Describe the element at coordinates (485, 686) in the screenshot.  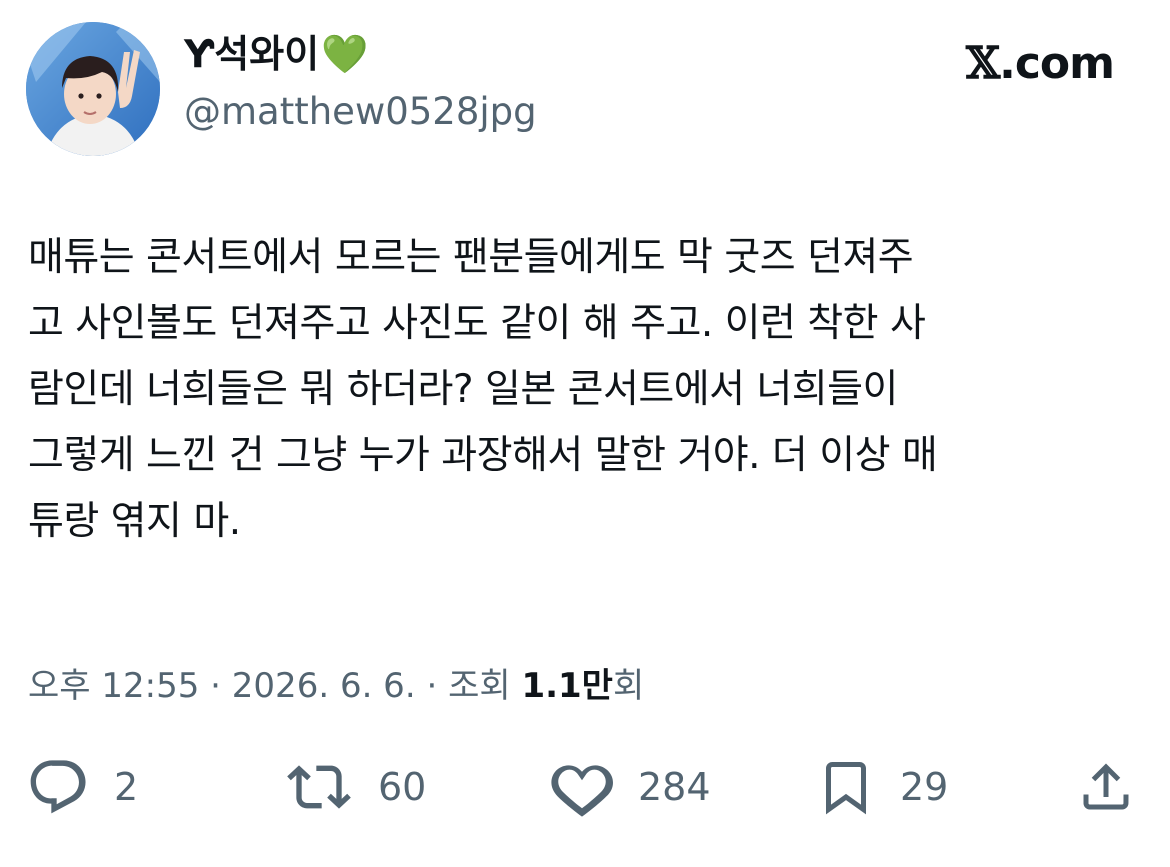
I see `views-label: 조회` at that location.